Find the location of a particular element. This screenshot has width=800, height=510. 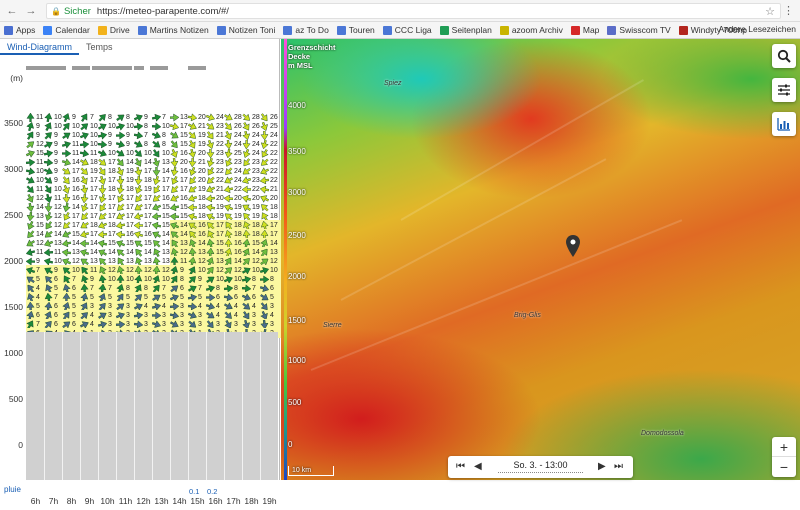

wind-speed: 26 is located at coordinates (274, 117).